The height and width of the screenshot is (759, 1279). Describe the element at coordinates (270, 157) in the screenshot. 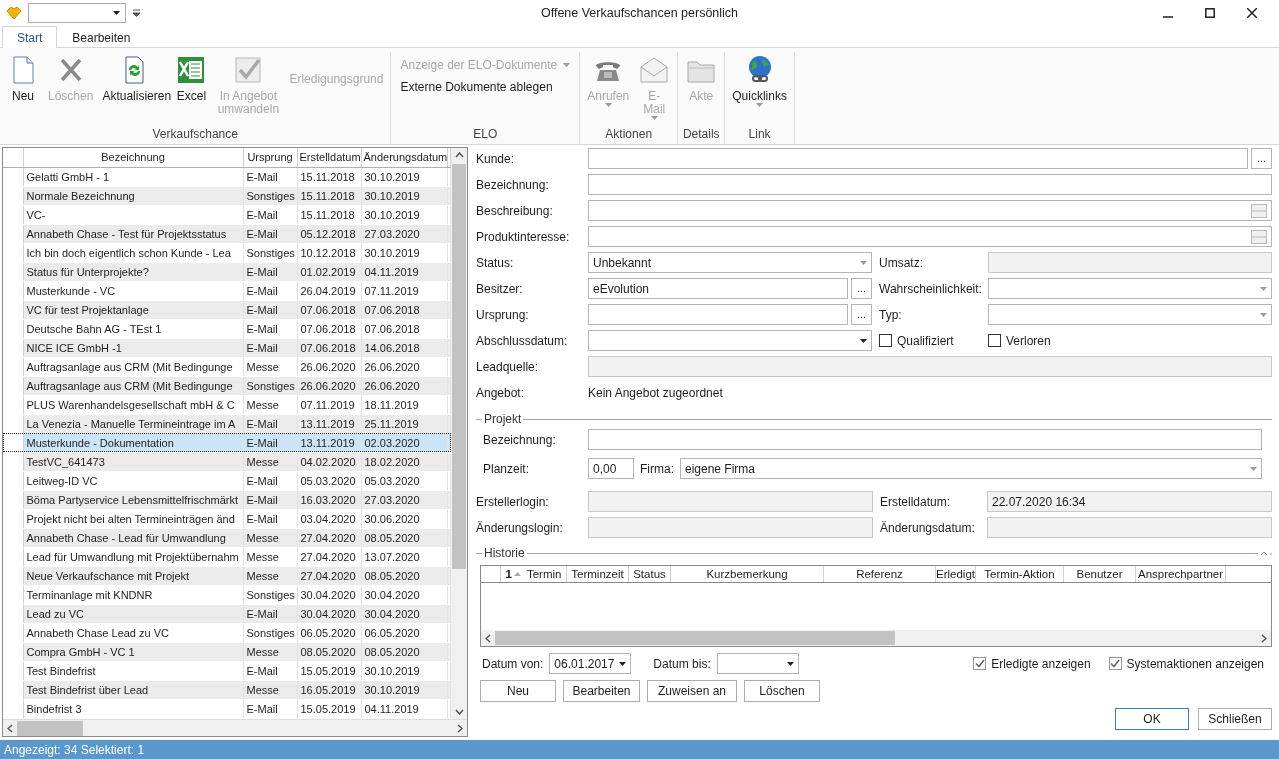

I see `column-header: Ursprung` at that location.